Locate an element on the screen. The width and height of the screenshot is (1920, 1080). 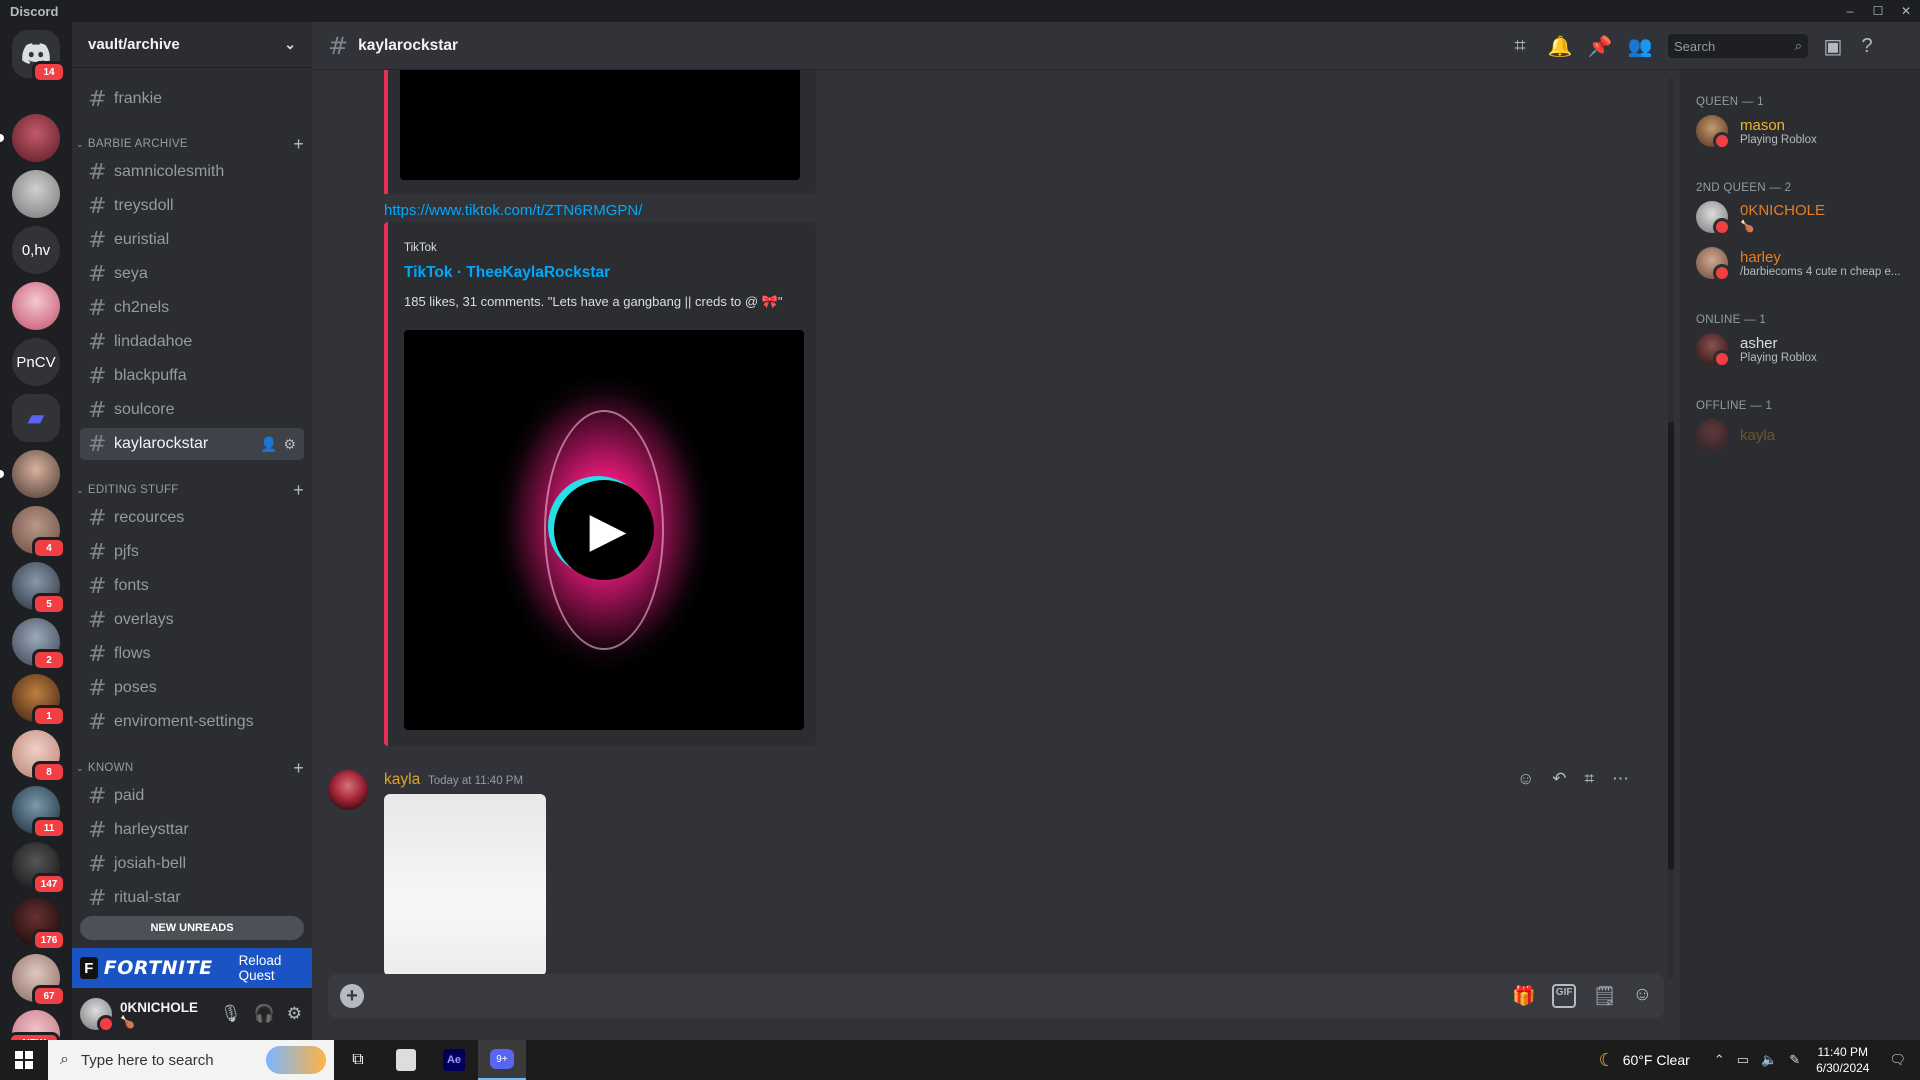
category-editing-stuff: ⌄ EDITING STUFF + is located at coordinates (190, 490).